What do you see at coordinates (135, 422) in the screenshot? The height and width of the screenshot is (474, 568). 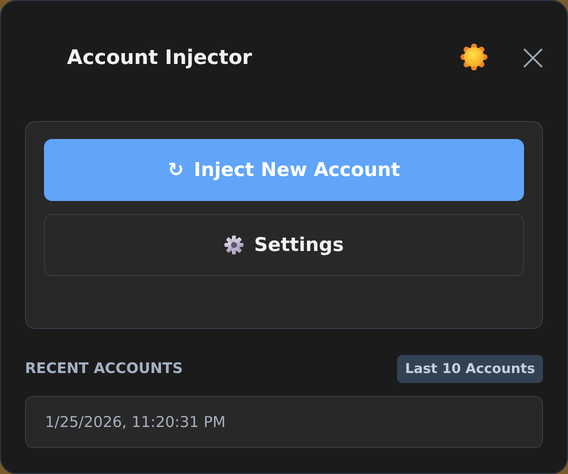 I see `timestamp-text: 1/25/2026, 11:20:31 PM` at bounding box center [135, 422].